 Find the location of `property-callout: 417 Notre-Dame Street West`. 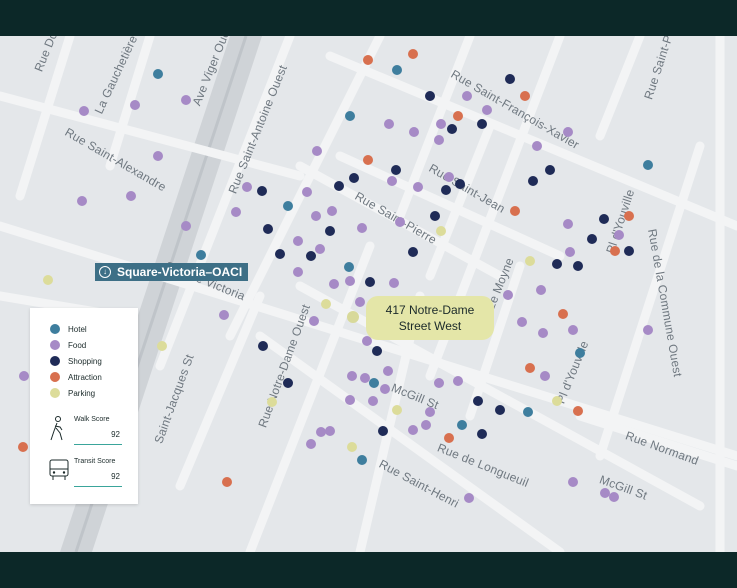

property-callout: 417 Notre-Dame Street West is located at coordinates (430, 318).